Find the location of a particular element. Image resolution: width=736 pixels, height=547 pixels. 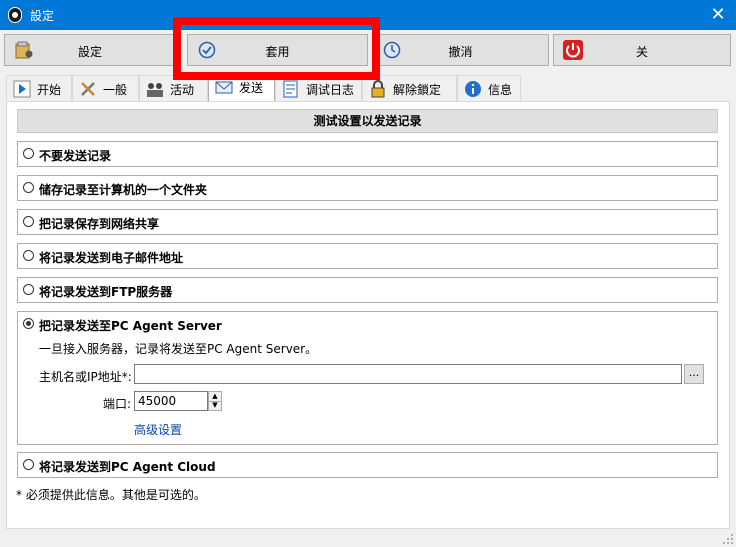

option-save-folder: 储存记录至计算机的一个文件夹 is located at coordinates (367, 188).